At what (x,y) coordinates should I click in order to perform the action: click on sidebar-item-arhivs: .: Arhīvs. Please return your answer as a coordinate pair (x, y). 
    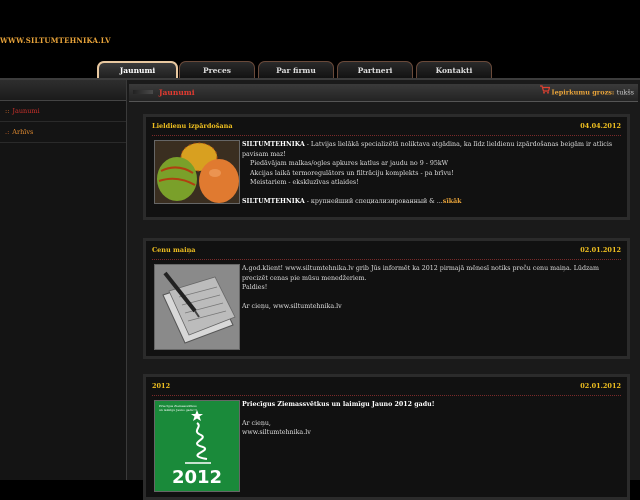
    Looking at the image, I should click on (63, 132).